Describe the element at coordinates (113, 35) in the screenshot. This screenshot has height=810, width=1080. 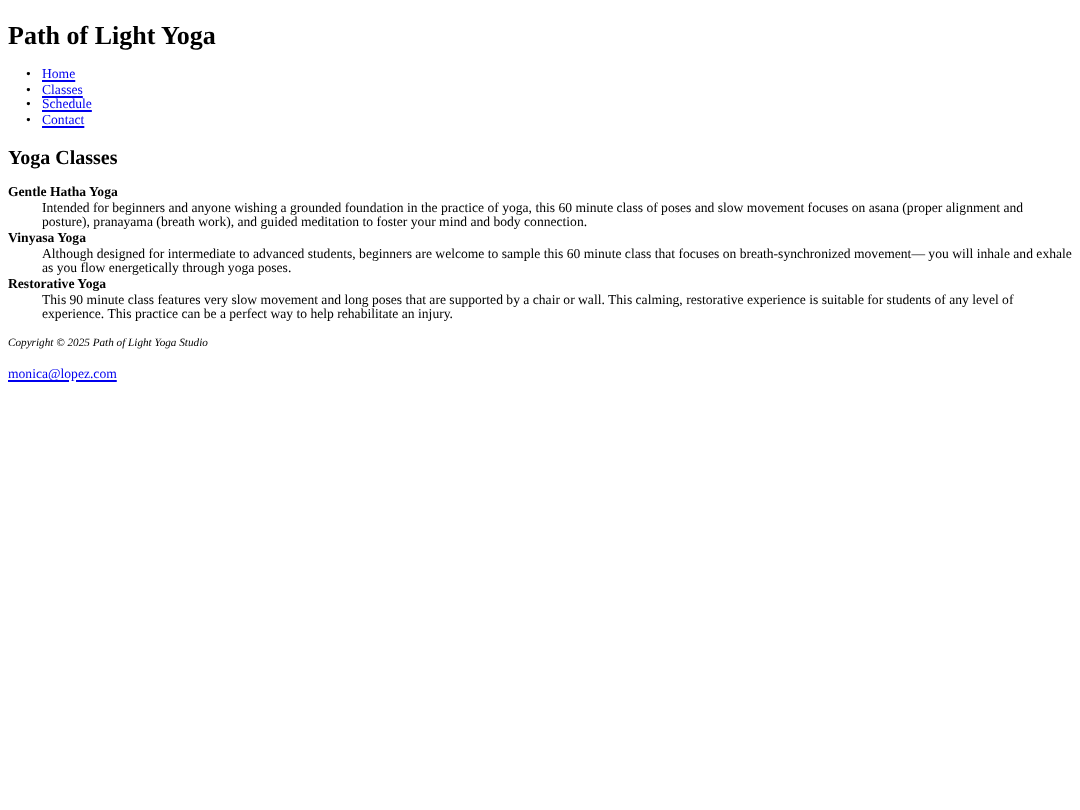
I see `site-title: Path of Light Yoga` at that location.